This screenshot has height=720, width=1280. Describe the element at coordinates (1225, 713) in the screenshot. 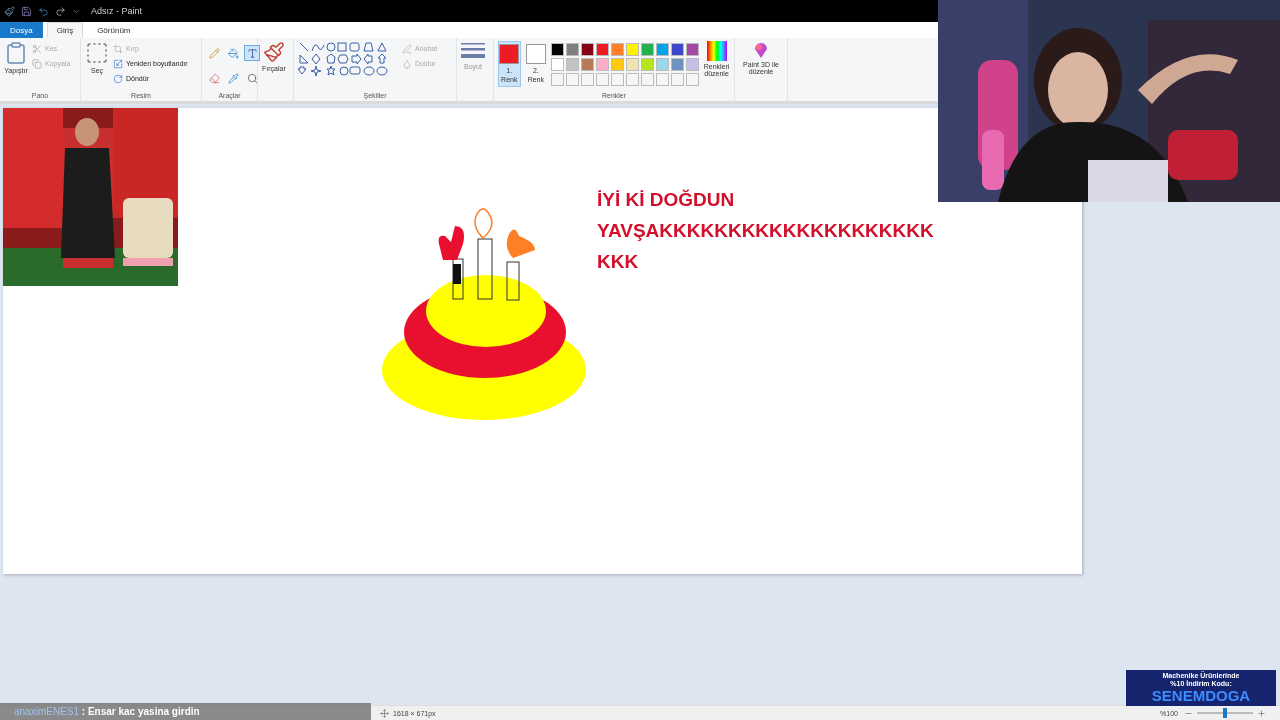

I see `slider-thumb` at that location.